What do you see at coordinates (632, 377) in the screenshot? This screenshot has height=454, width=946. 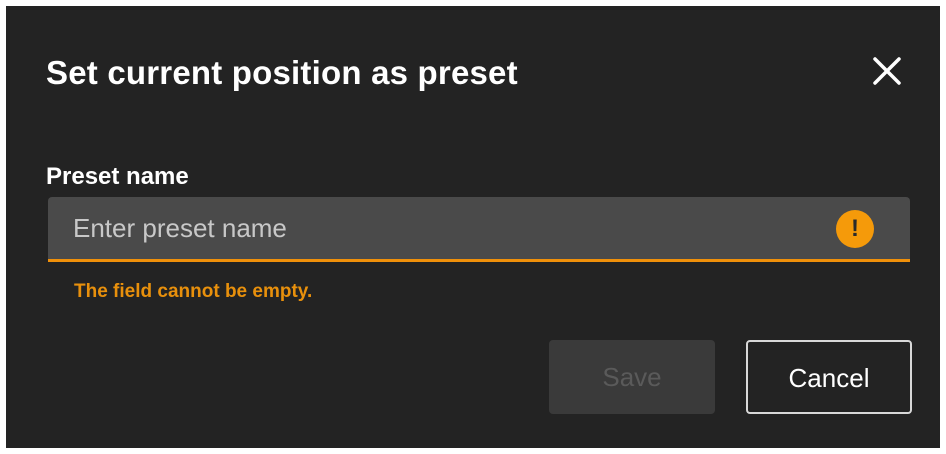 I see `save-button: Save` at bounding box center [632, 377].